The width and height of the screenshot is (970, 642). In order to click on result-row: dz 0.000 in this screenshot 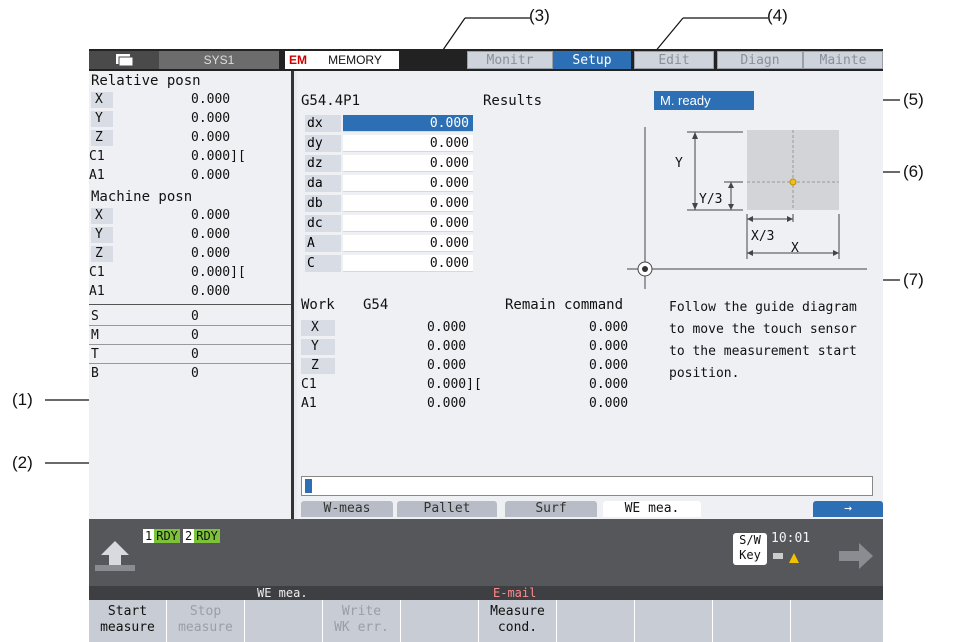, I will do `click(391, 163)`.